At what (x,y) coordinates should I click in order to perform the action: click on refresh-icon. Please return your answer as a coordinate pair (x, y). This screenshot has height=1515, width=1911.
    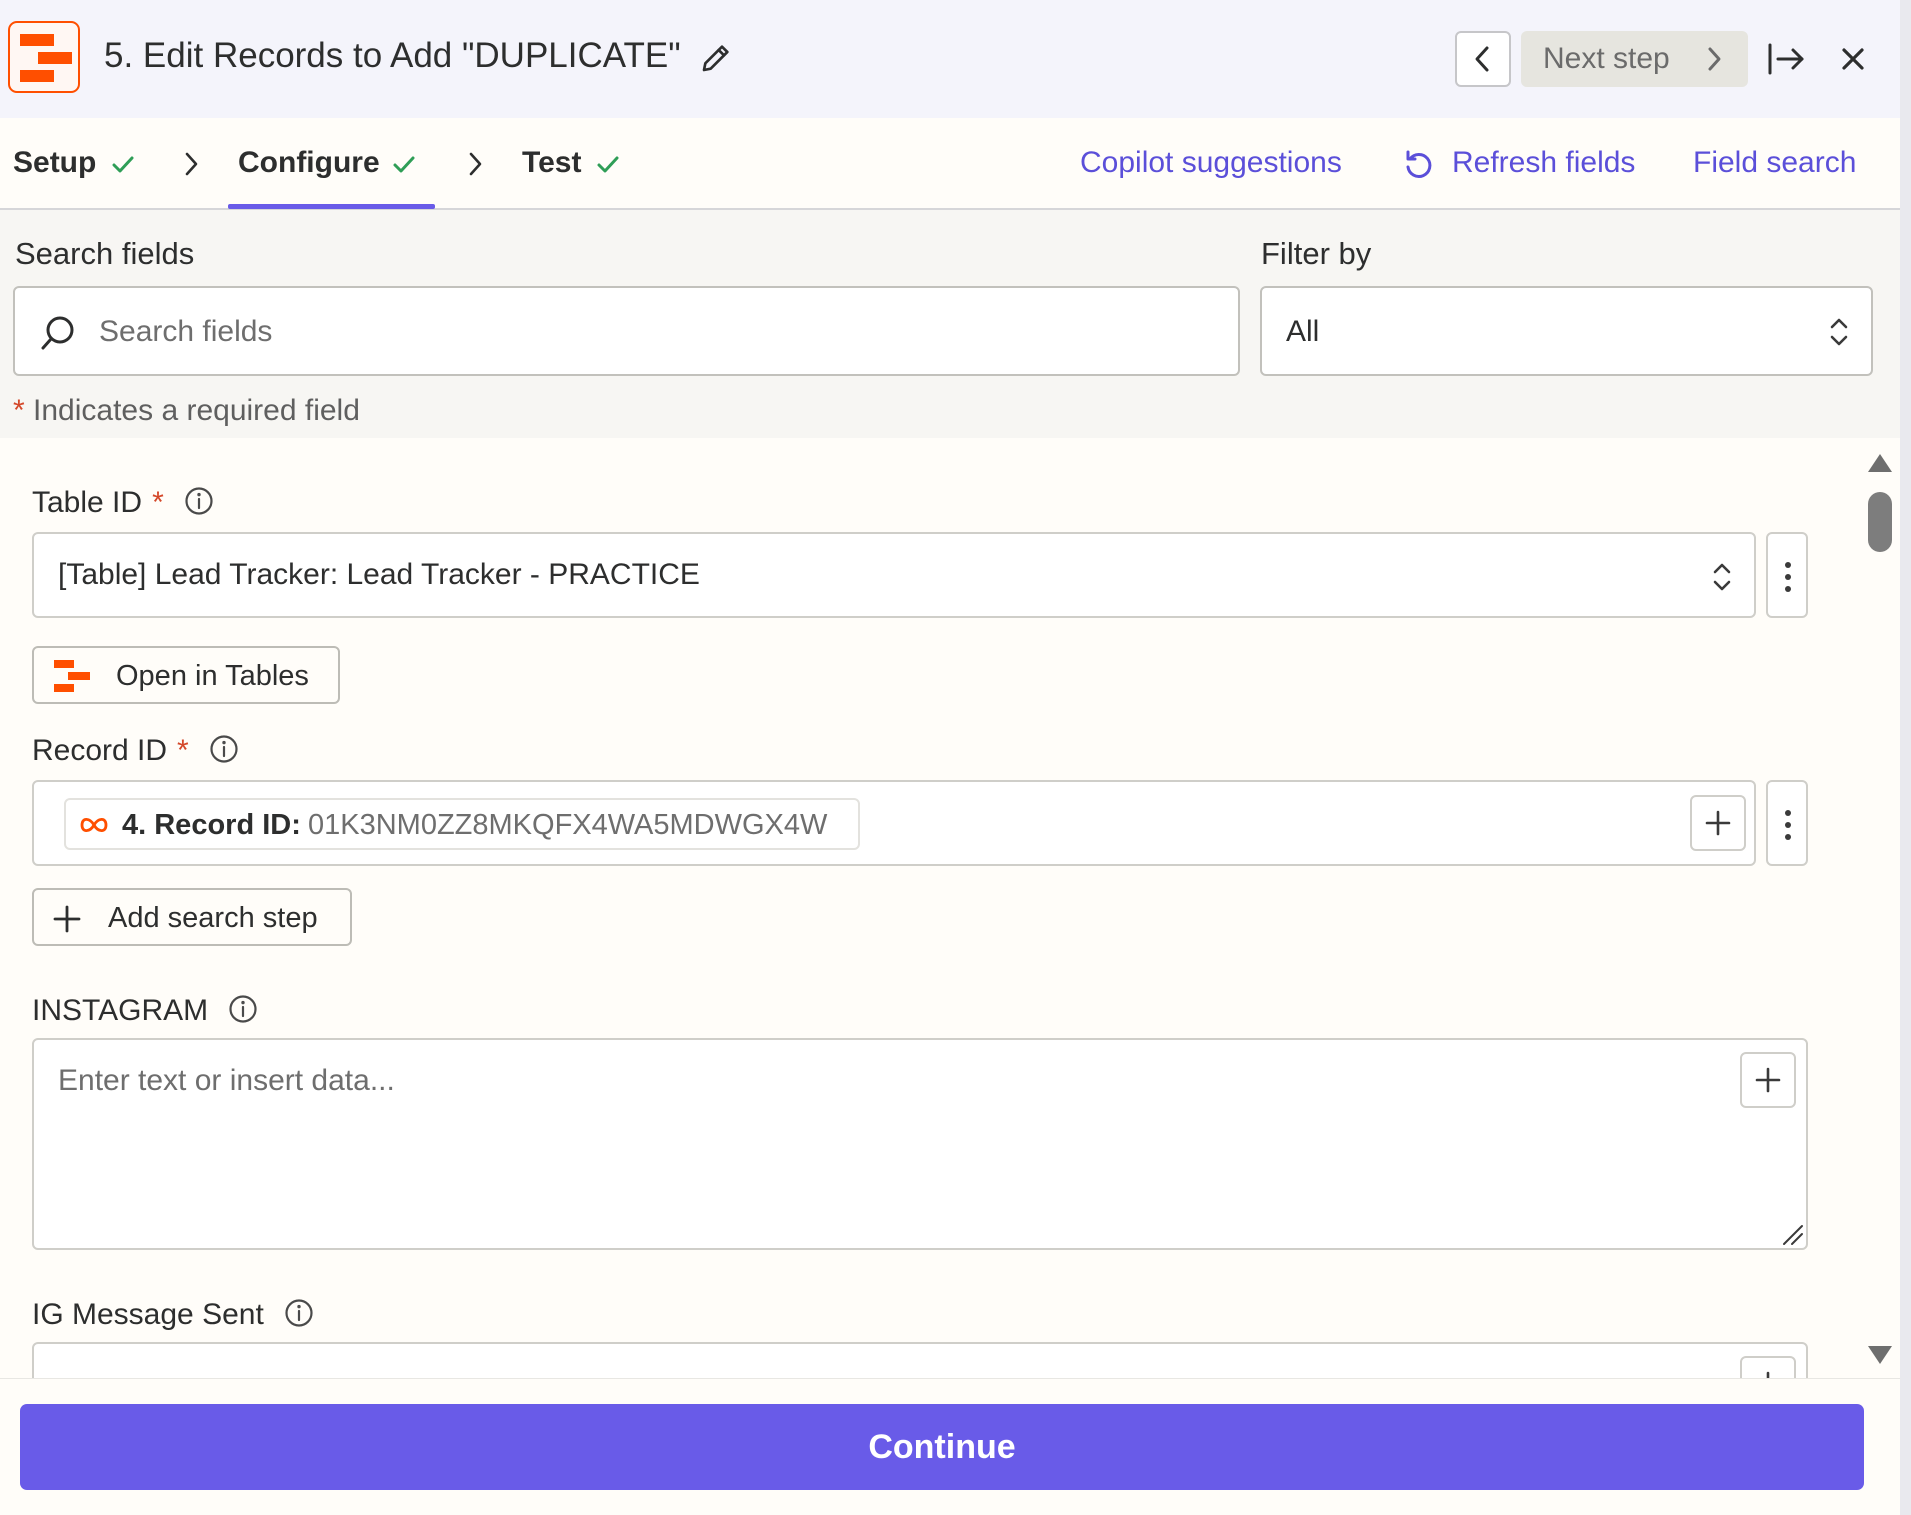
    Looking at the image, I should click on (1419, 164).